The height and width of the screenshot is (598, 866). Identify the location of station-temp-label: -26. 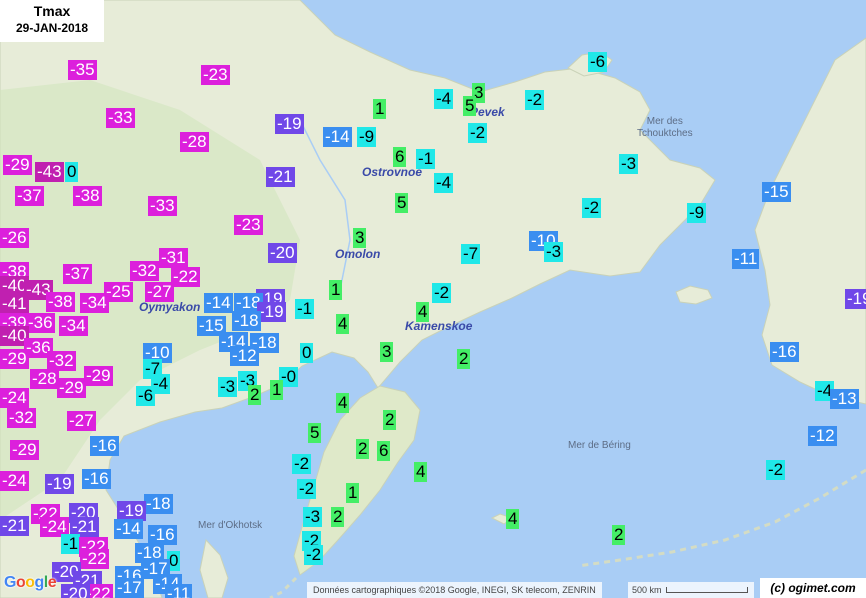
(14, 238).